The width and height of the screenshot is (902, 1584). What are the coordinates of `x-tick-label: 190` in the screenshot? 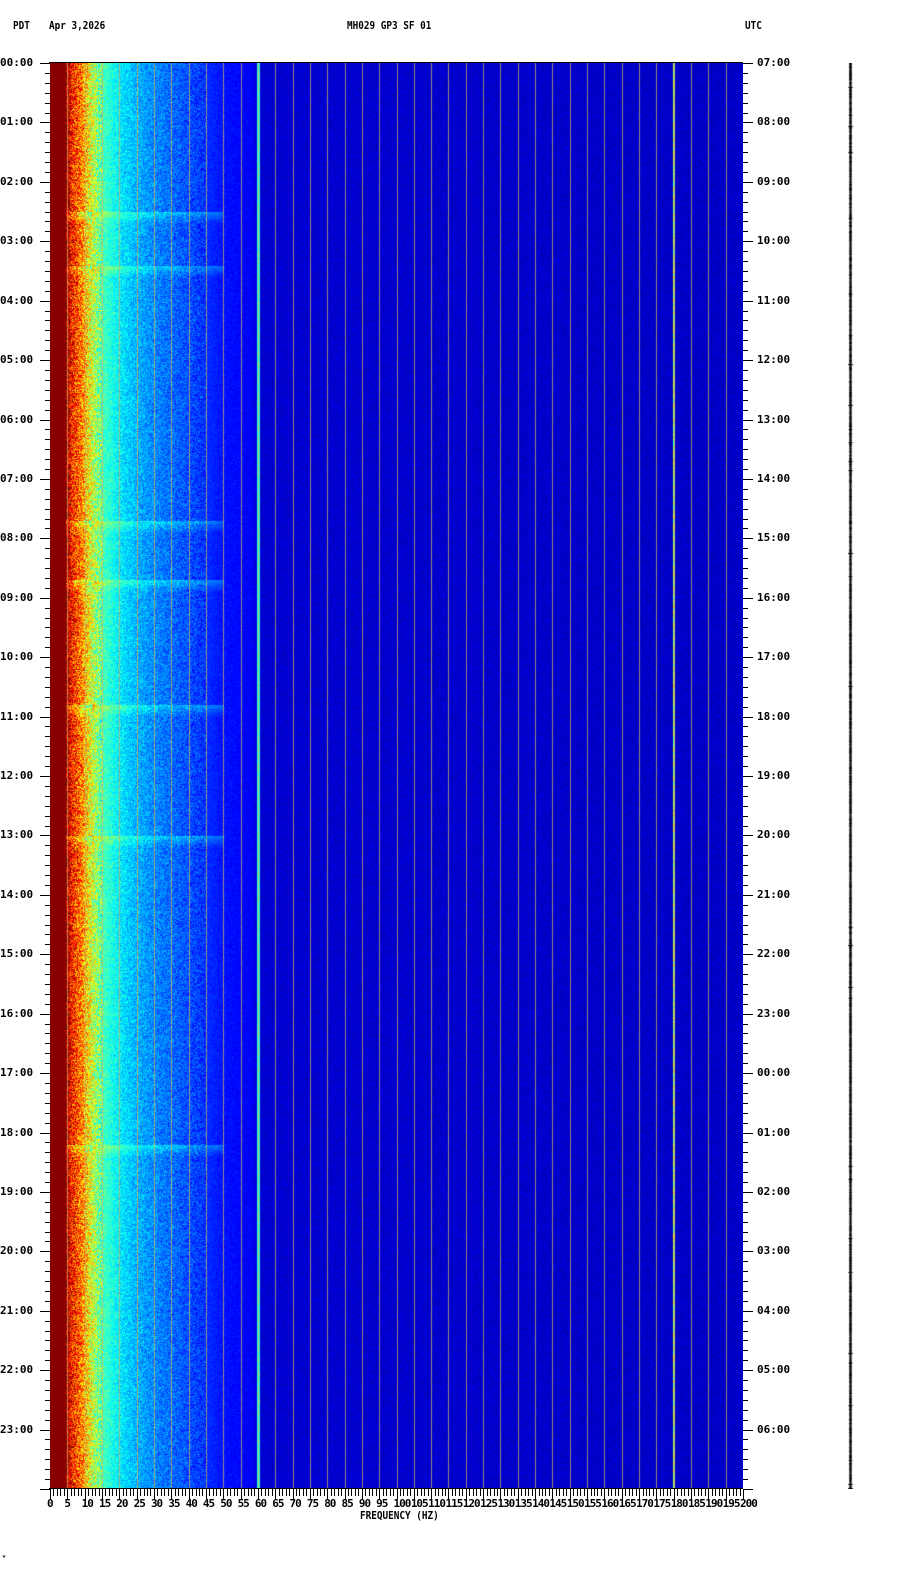 It's located at (714, 1503).